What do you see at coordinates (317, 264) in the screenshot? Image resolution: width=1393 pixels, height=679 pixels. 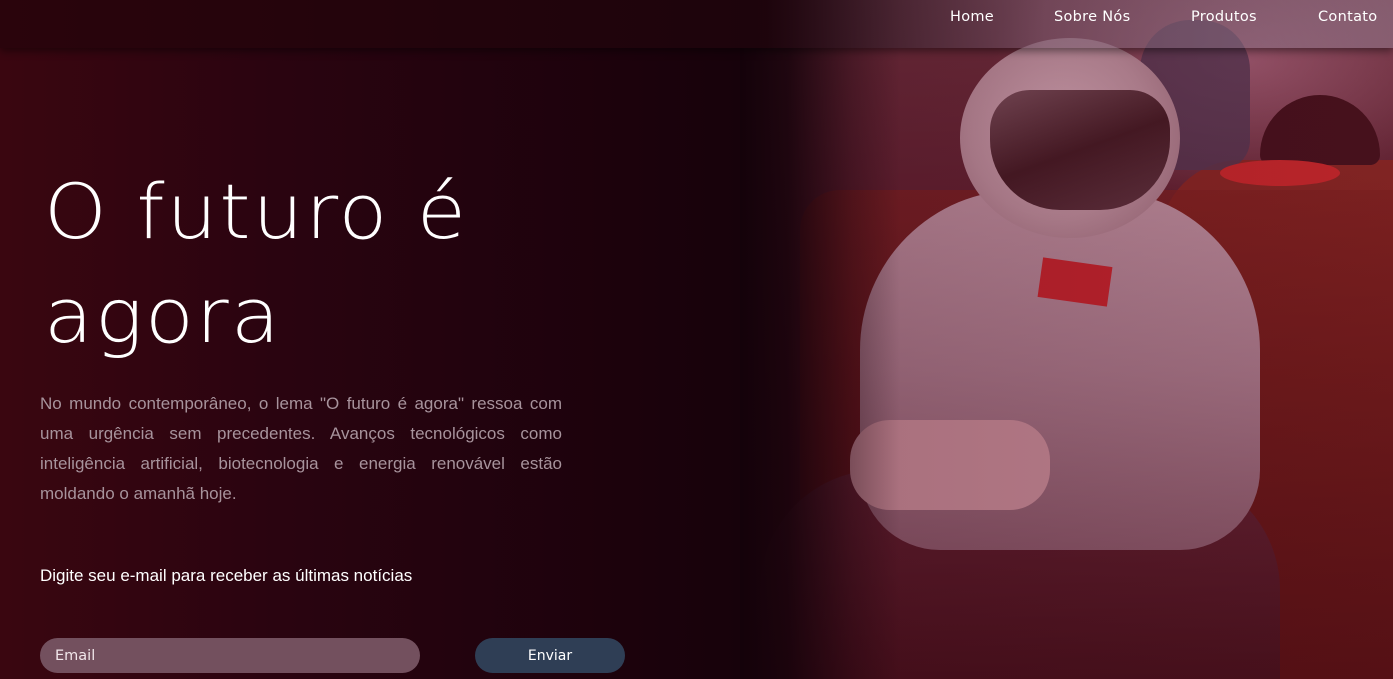 I see `hero-title: O futuro é agora` at bounding box center [317, 264].